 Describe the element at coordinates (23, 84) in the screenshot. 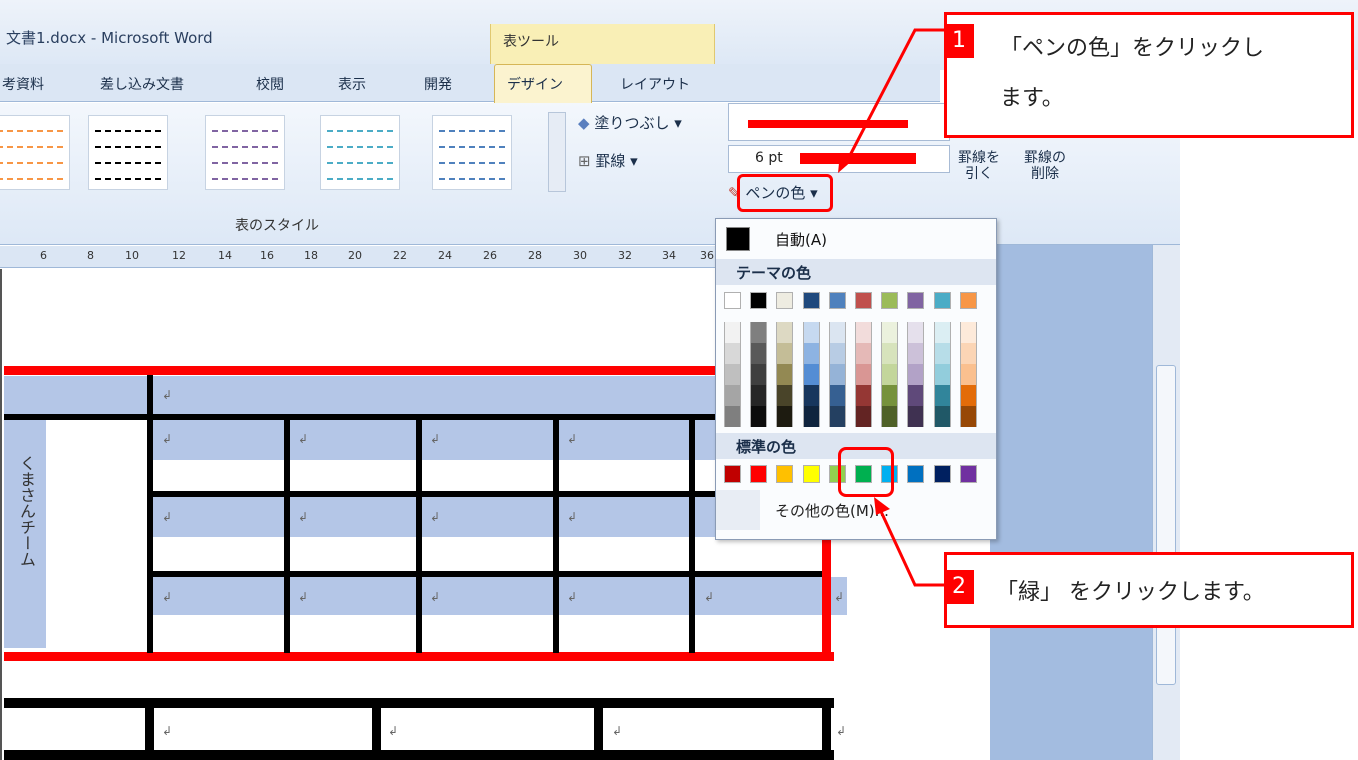

I see `tab-references: 考資料` at that location.